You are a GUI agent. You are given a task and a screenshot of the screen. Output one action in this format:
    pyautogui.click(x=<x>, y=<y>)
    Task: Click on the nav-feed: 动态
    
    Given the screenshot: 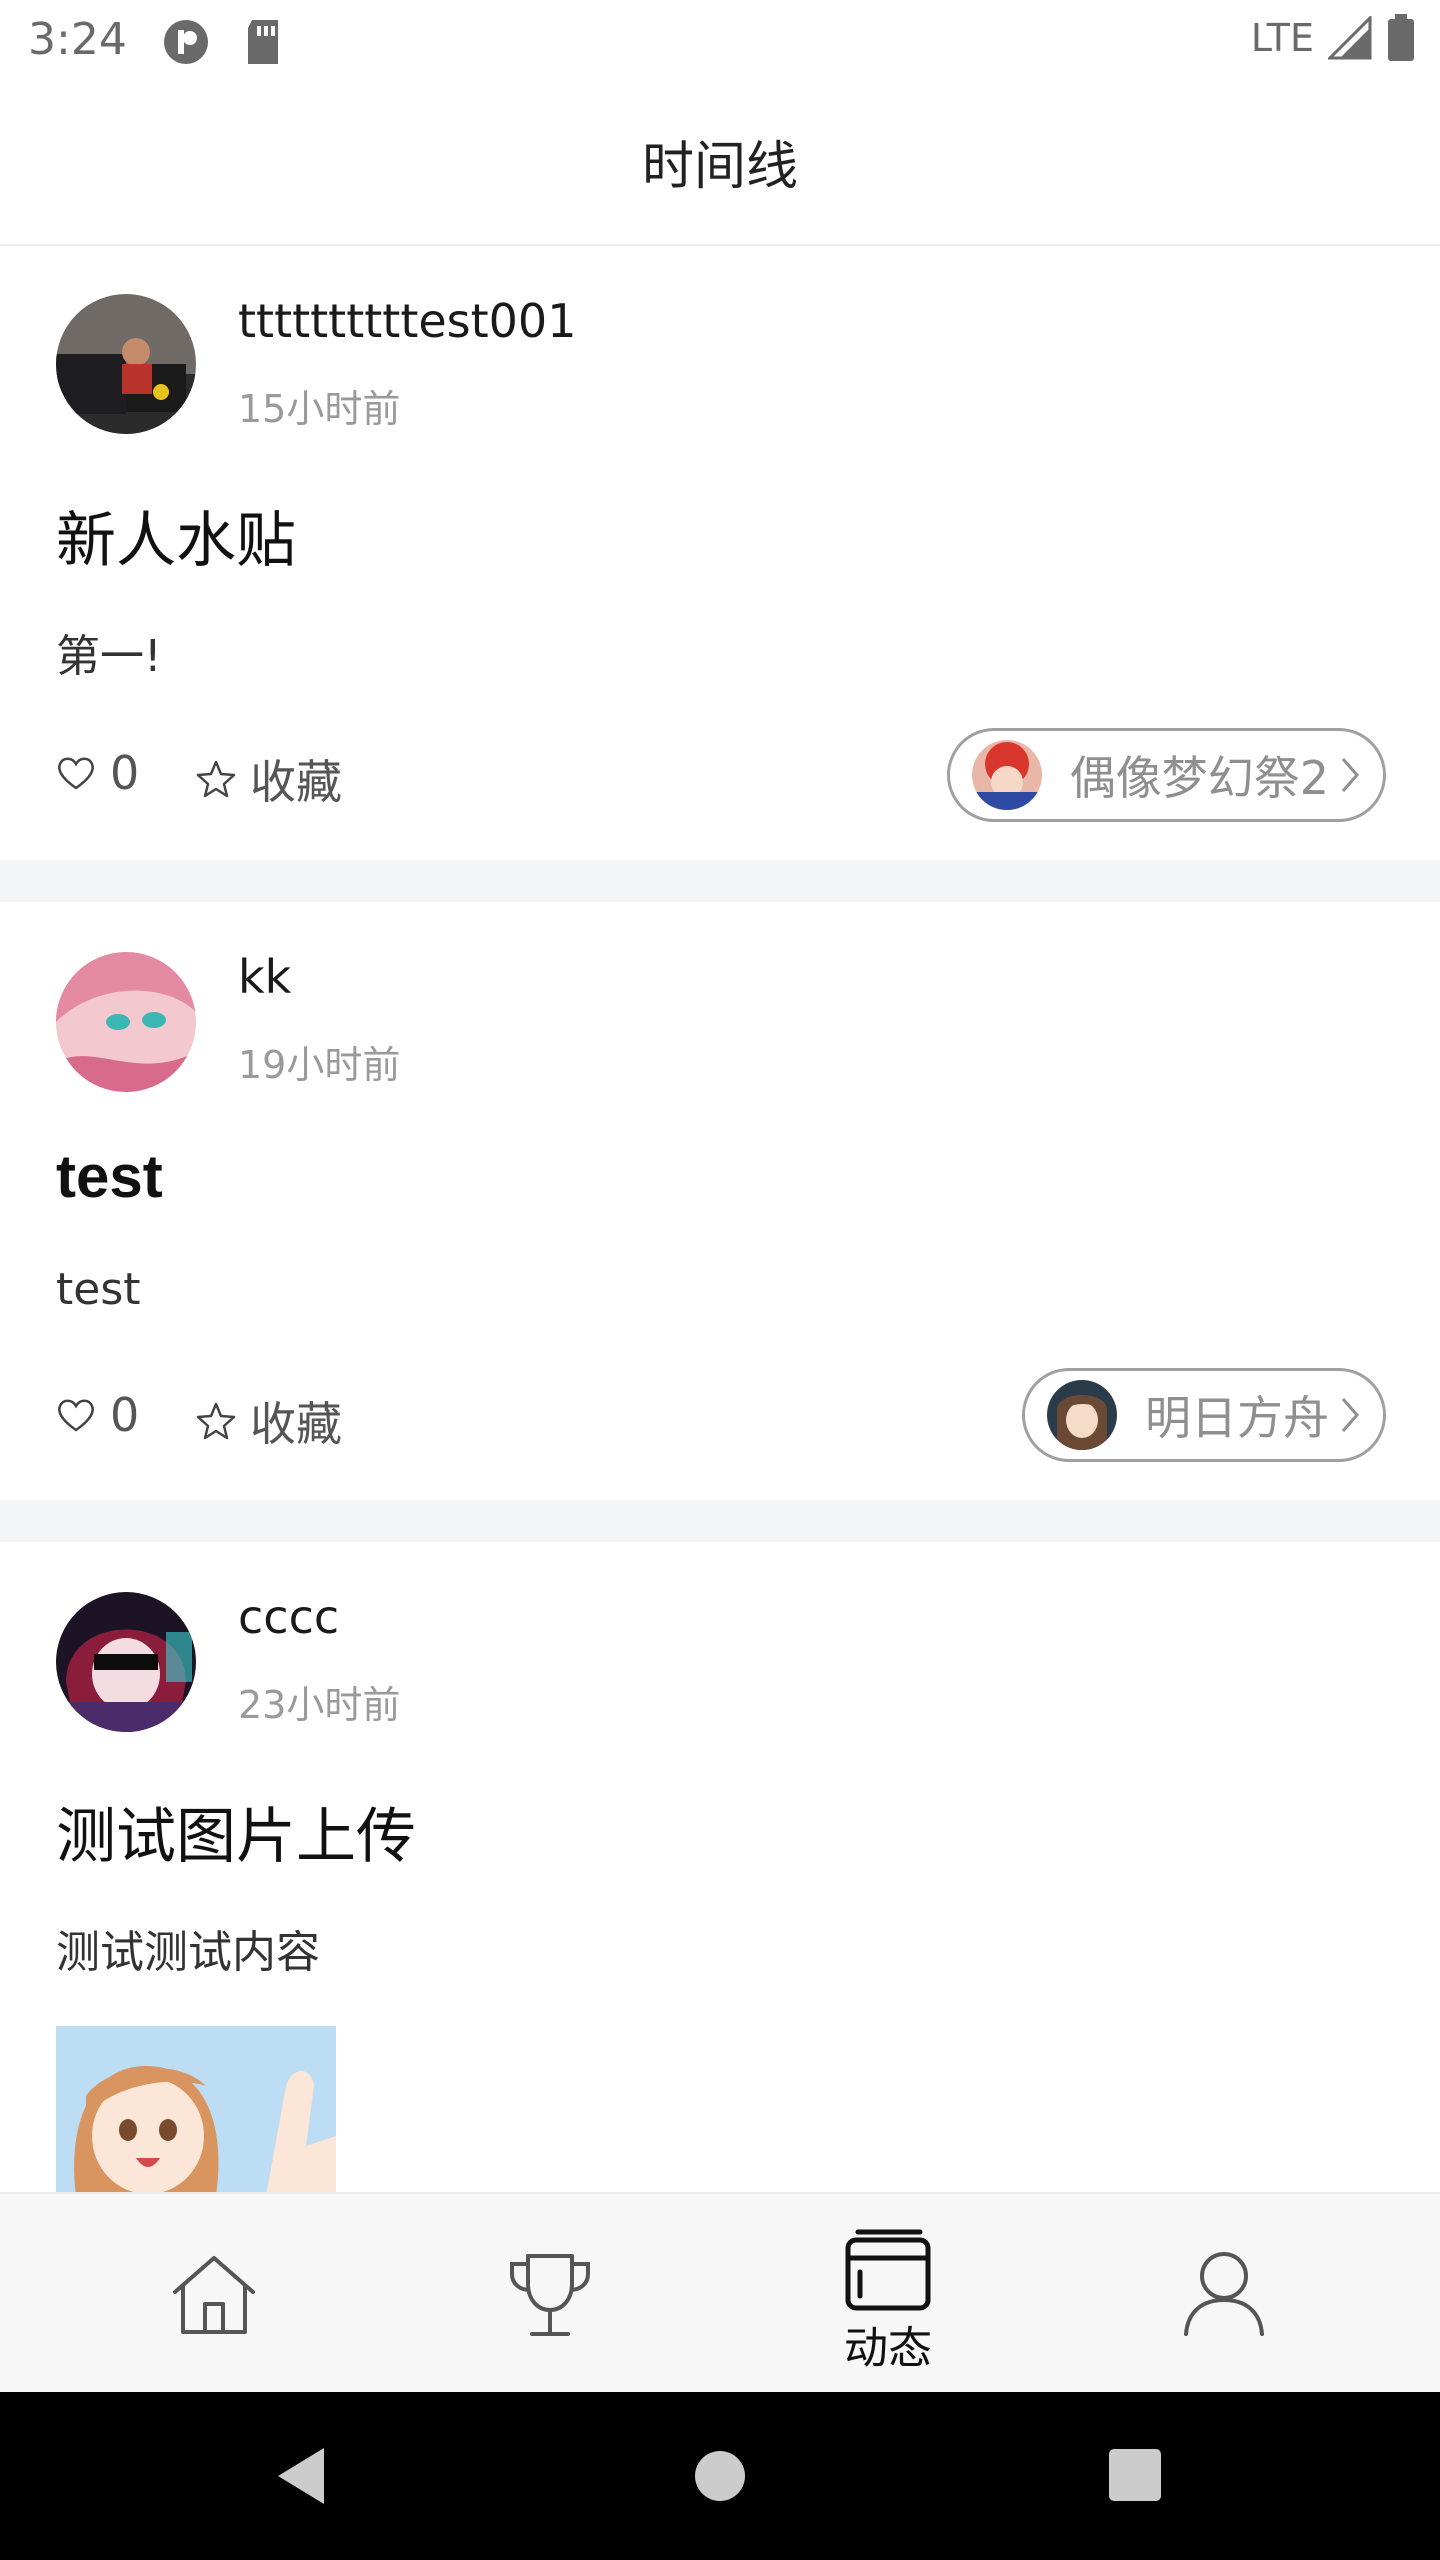 What is the action you would take?
    pyautogui.click(x=888, y=2294)
    